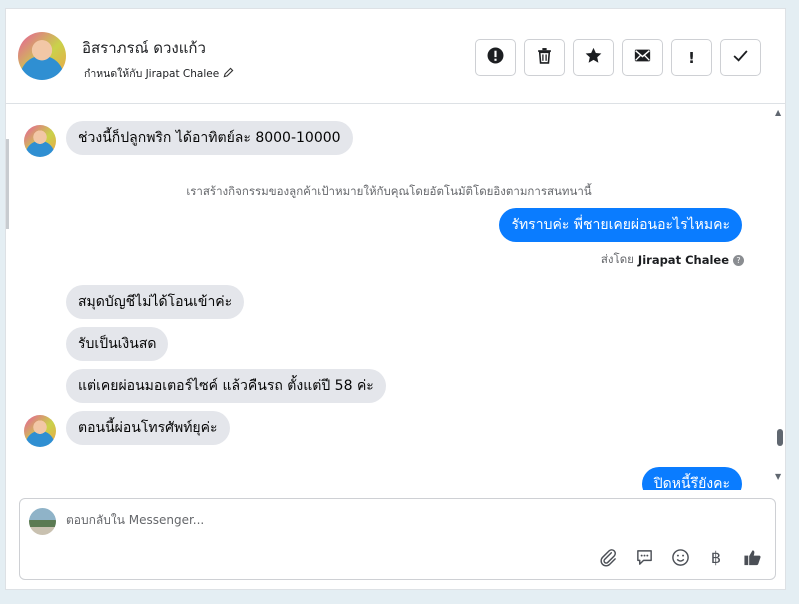  Describe the element at coordinates (683, 260) in the screenshot. I see `sent-by-name: Jirapat Chalee` at that location.